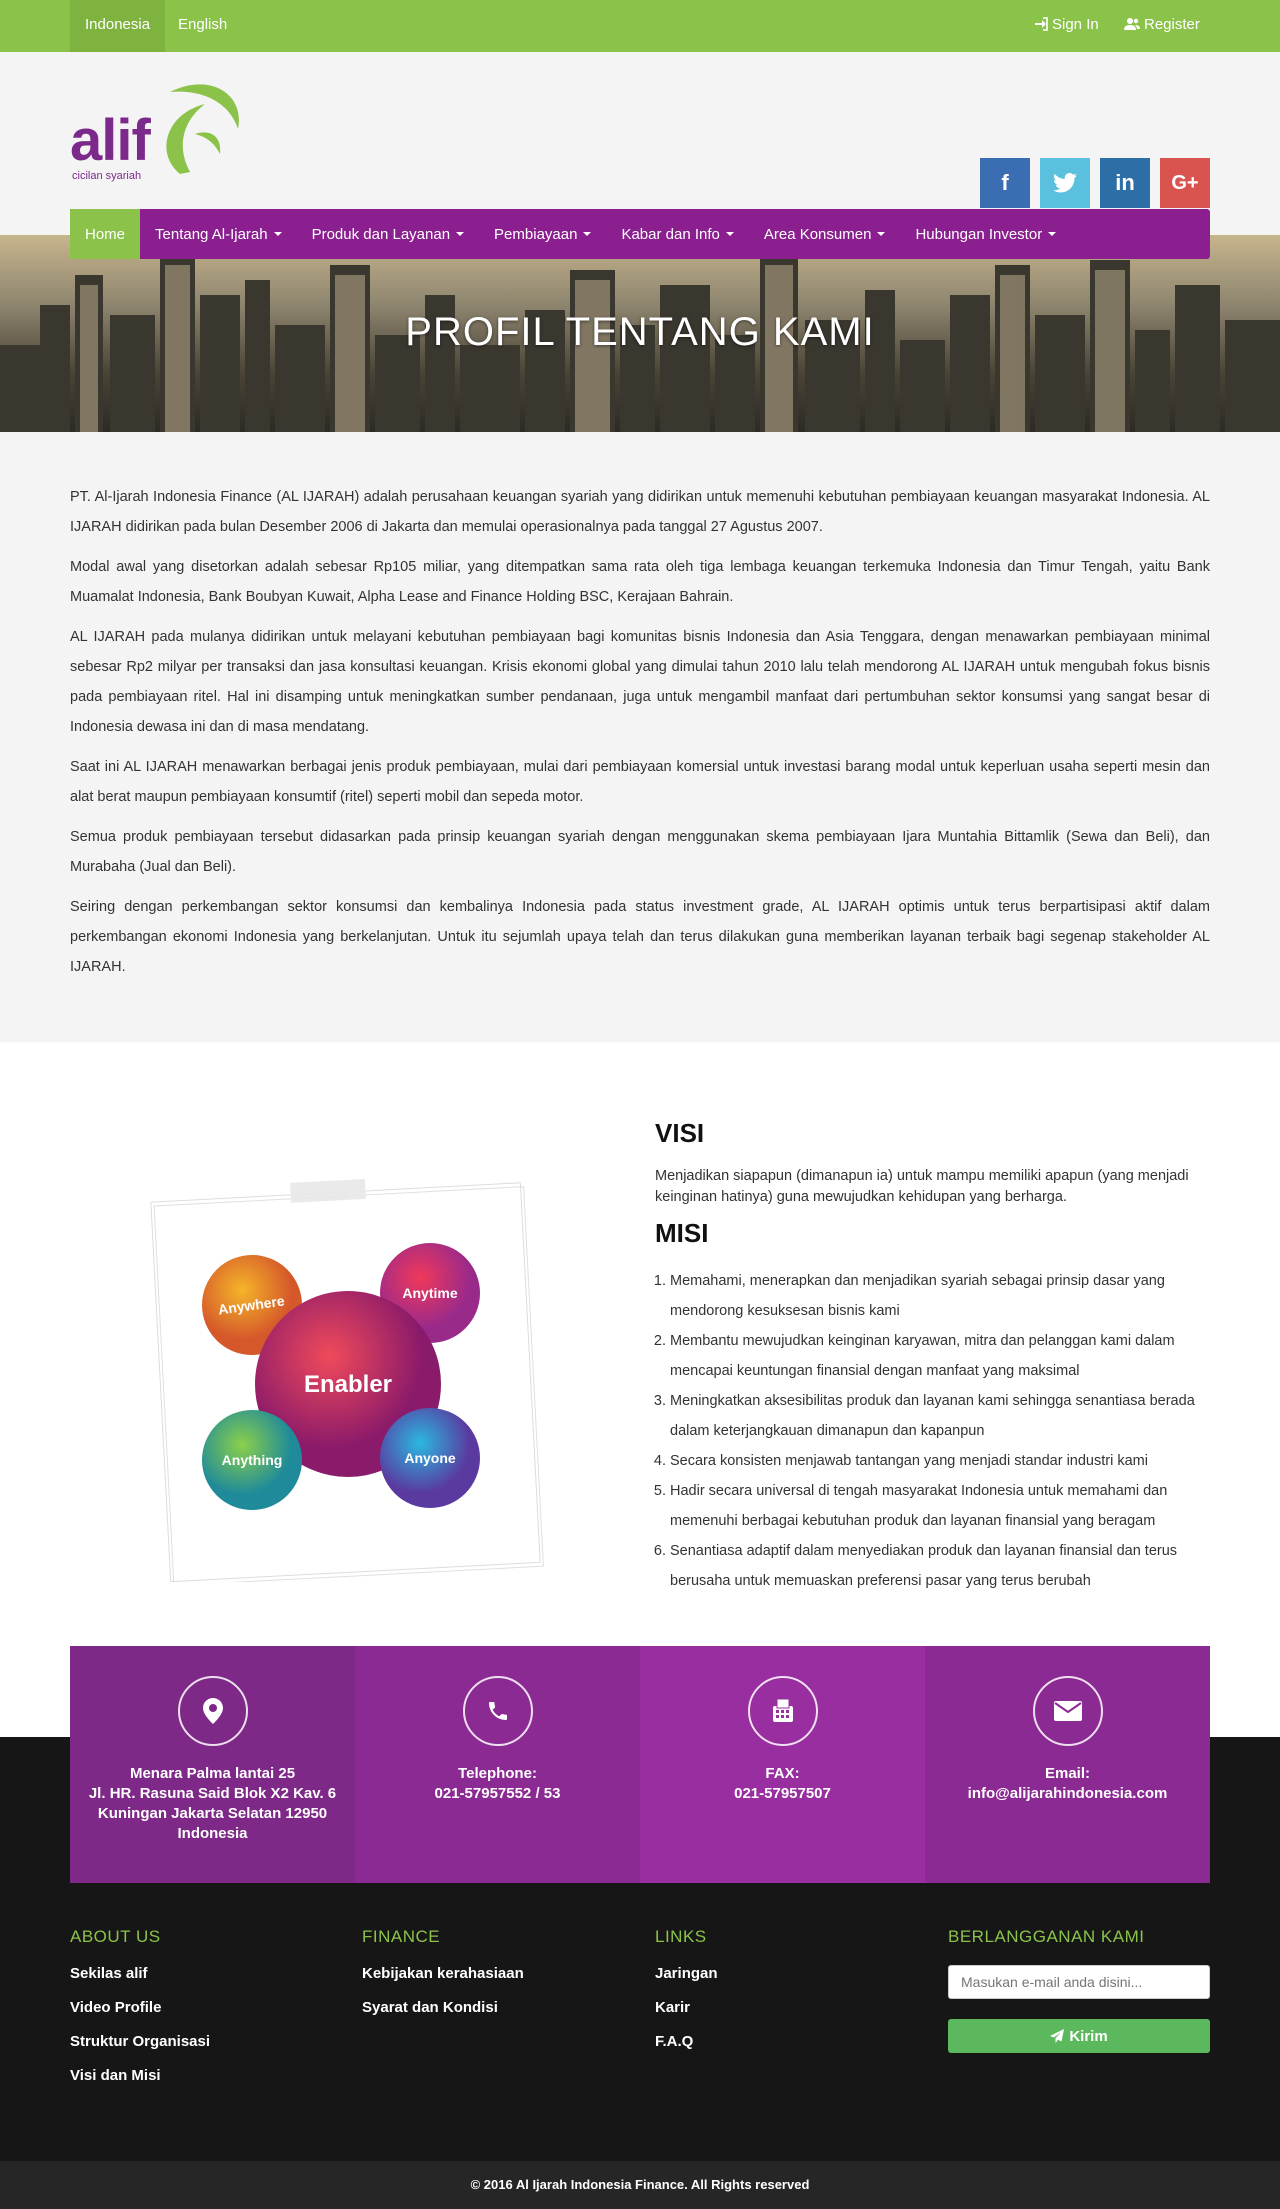 The height and width of the screenshot is (2209, 1280). Describe the element at coordinates (1088, 2036) in the screenshot. I see `subscribe-button-label: Kirim` at that location.